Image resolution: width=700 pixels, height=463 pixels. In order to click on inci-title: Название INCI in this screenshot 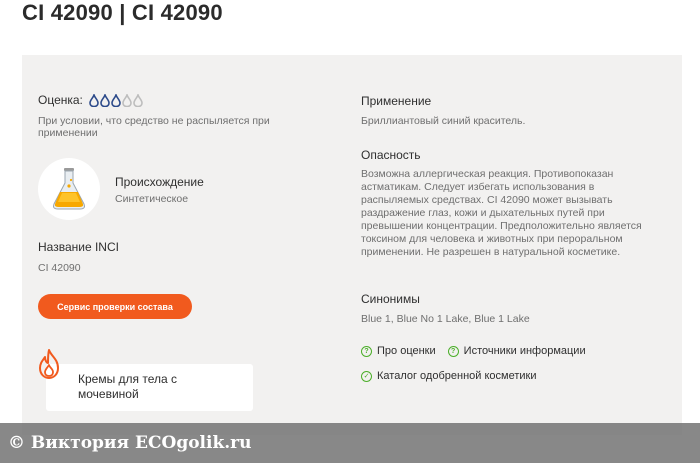, I will do `click(78, 247)`.